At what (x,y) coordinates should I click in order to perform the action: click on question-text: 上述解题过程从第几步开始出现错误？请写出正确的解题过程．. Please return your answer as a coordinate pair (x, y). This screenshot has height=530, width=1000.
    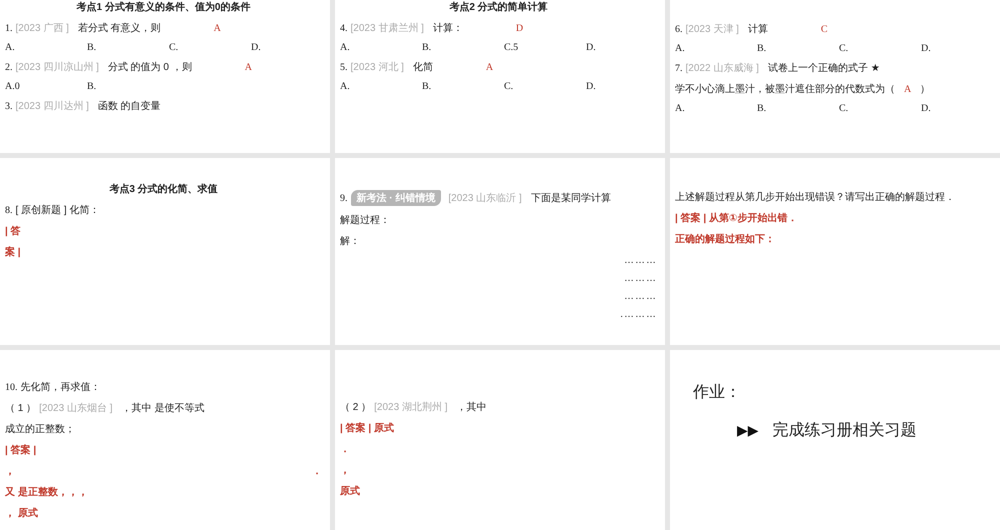
    Looking at the image, I should click on (815, 197).